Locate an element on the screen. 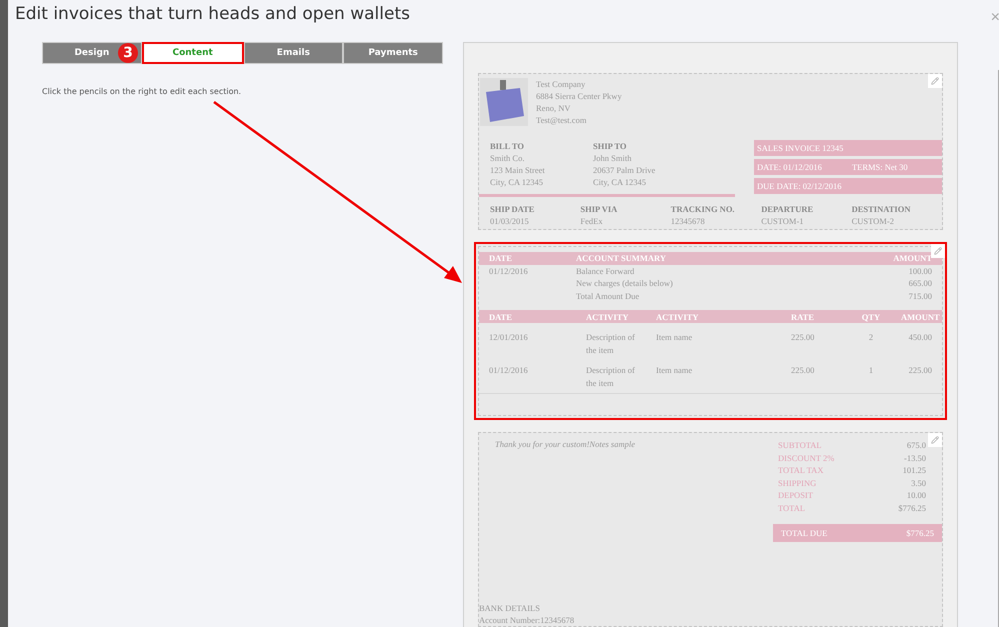  shipping-heading: SHIP VIA is located at coordinates (599, 208).